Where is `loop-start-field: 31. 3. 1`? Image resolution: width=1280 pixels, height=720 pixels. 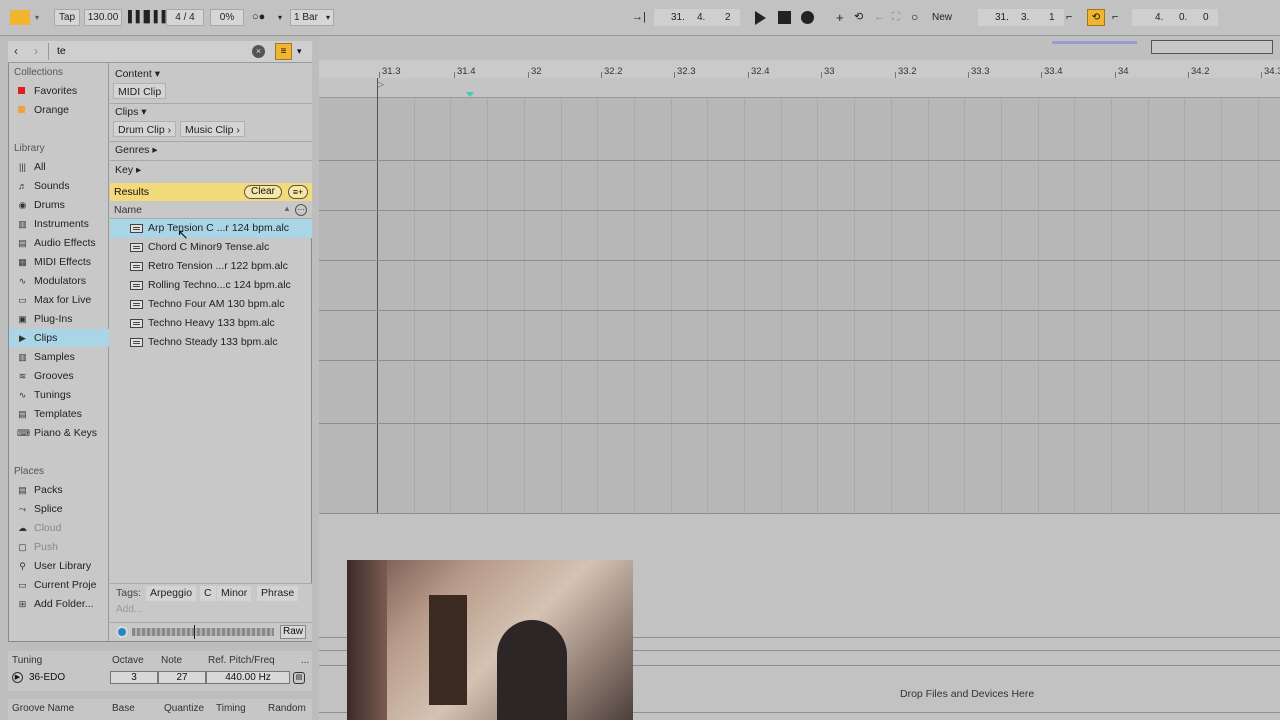 loop-start-field: 31. 3. 1 is located at coordinates (1021, 17).